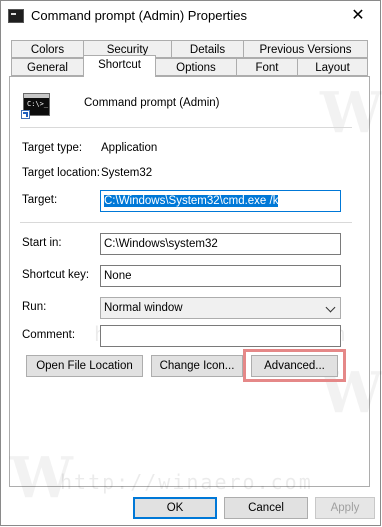  I want to click on target-location-value: System32, so click(127, 173).